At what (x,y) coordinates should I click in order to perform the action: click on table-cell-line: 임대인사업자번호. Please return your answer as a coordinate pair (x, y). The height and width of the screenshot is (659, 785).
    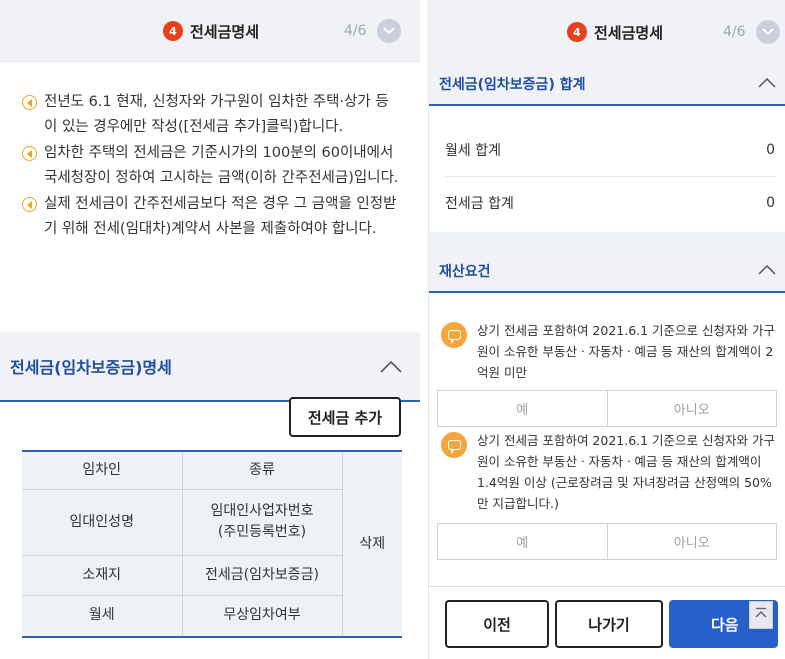
    Looking at the image, I should click on (262, 511).